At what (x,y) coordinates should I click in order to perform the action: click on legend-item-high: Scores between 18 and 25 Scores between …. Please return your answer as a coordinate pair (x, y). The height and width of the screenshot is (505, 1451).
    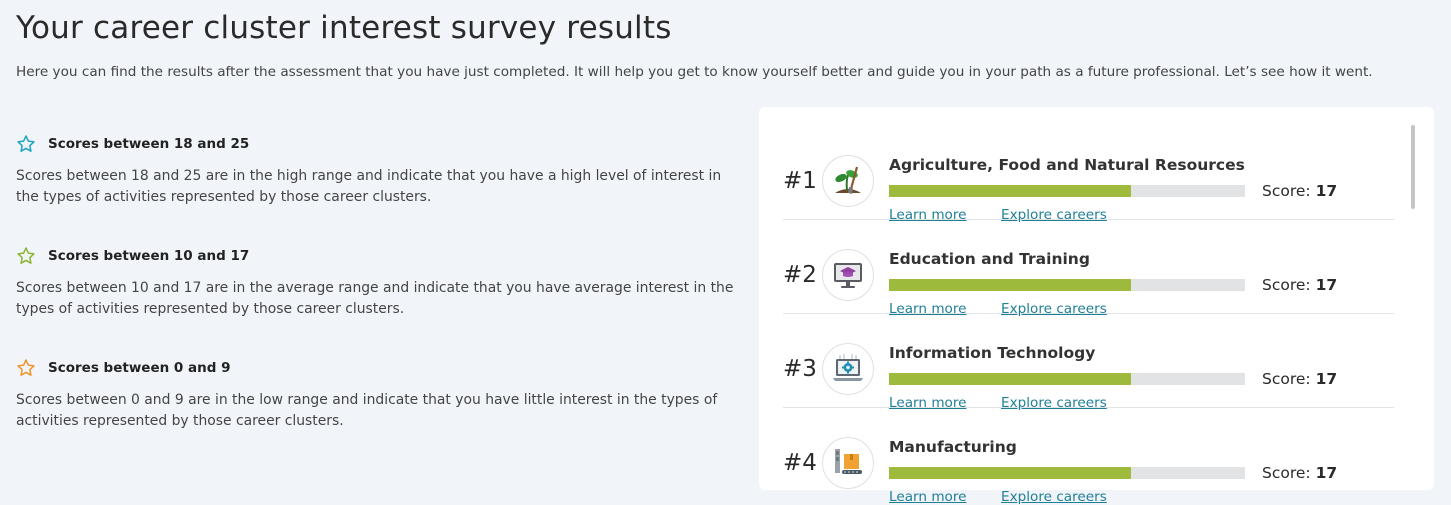
    Looking at the image, I should click on (381, 188).